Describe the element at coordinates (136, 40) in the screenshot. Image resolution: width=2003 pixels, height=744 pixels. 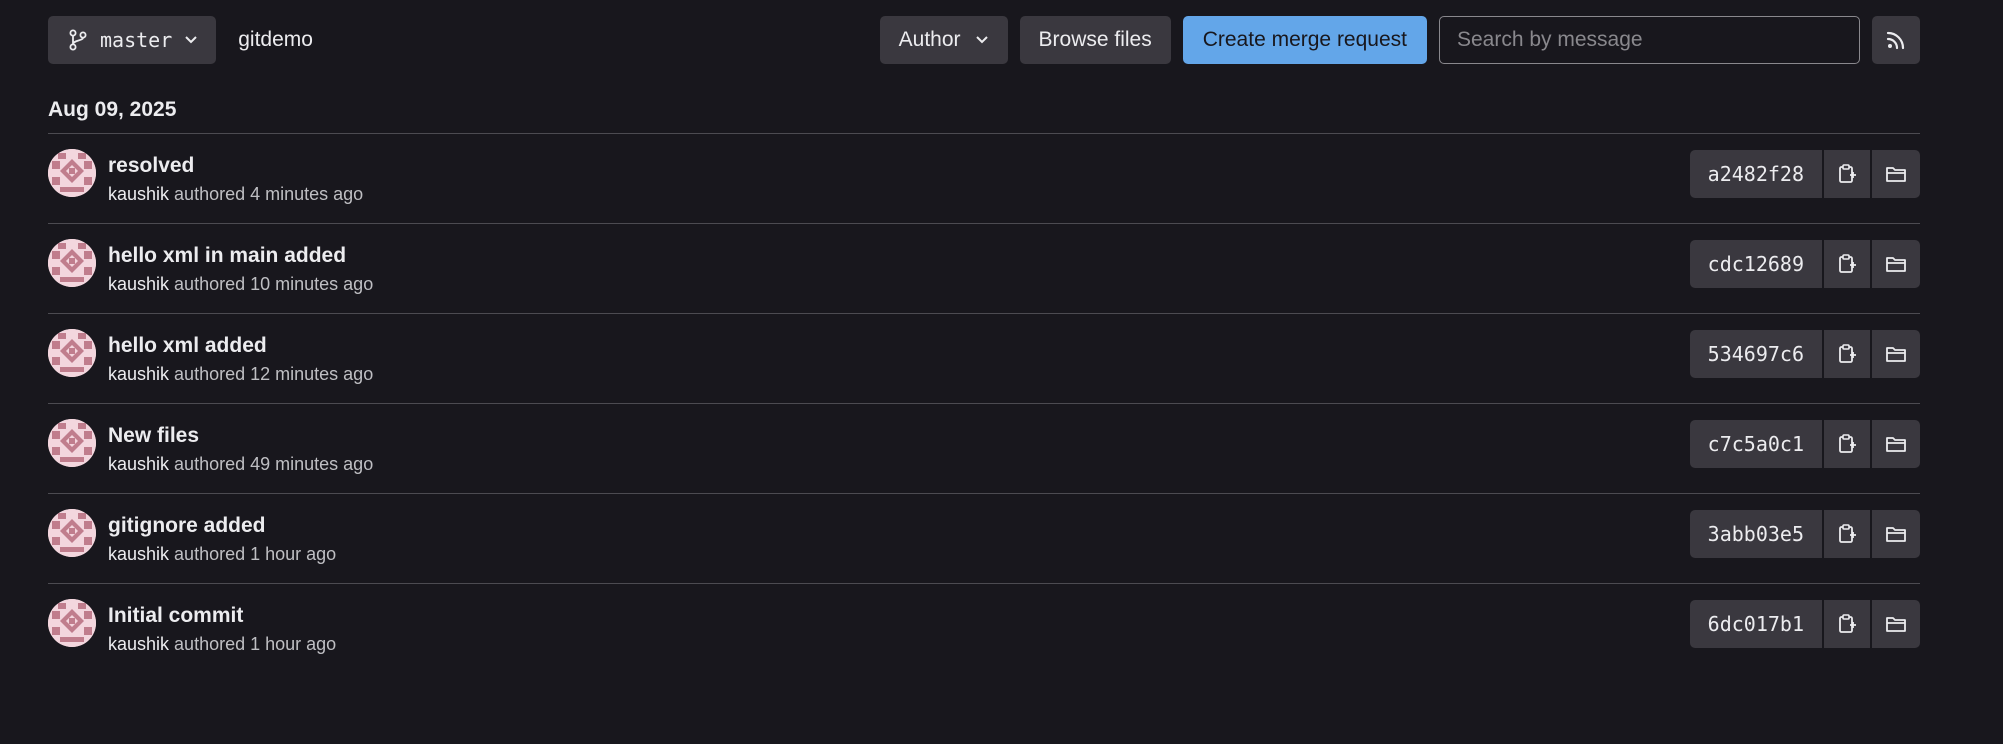
I see `branch-name: master` at that location.